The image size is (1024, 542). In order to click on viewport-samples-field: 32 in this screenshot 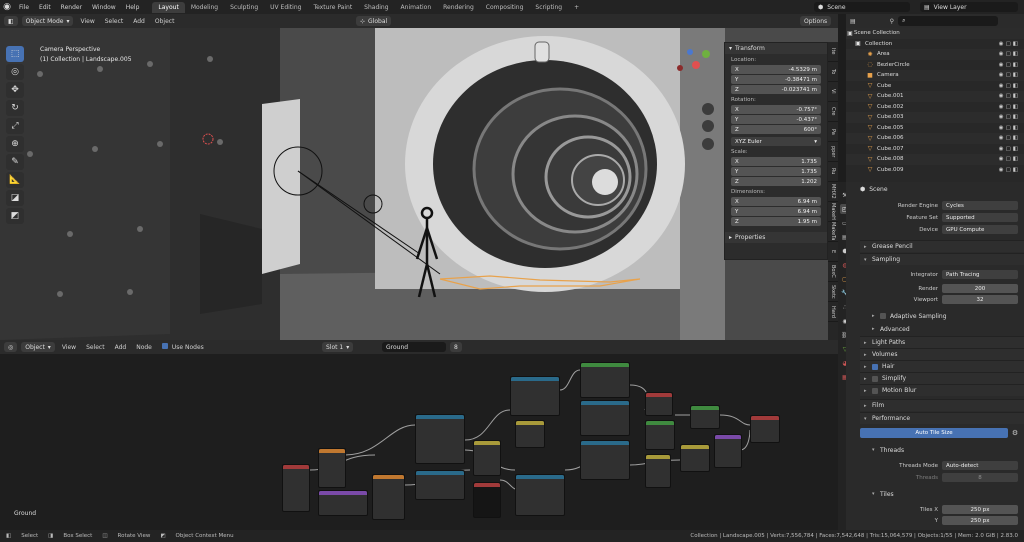, I will do `click(980, 299)`.